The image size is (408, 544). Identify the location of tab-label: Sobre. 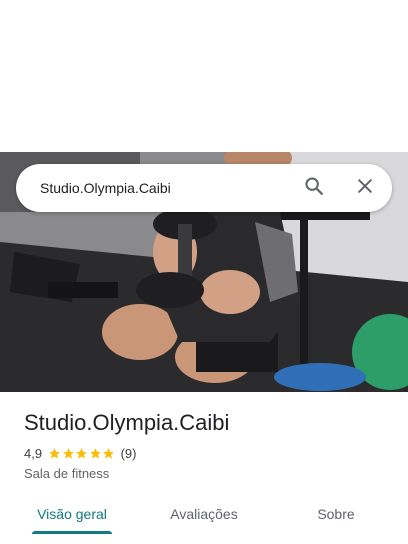
(336, 514).